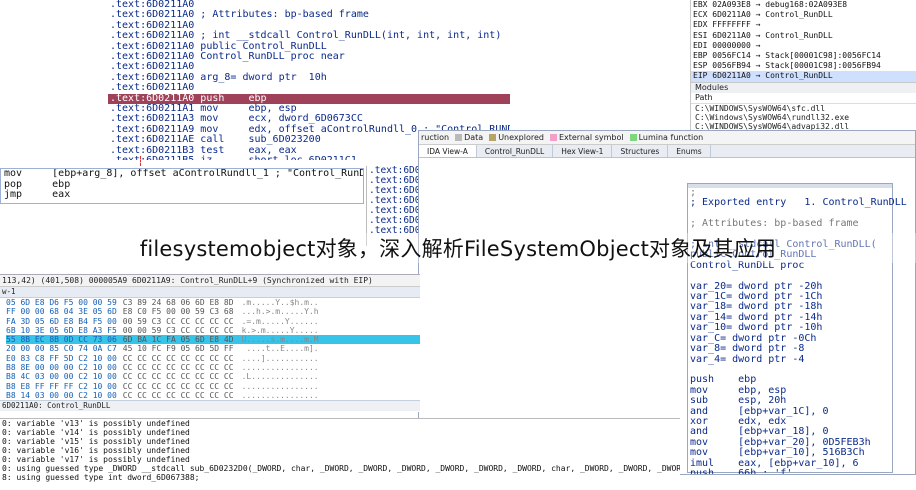 This screenshot has height=490, width=916. I want to click on code-line: var_4= dword ptr -4, so click(790, 359).